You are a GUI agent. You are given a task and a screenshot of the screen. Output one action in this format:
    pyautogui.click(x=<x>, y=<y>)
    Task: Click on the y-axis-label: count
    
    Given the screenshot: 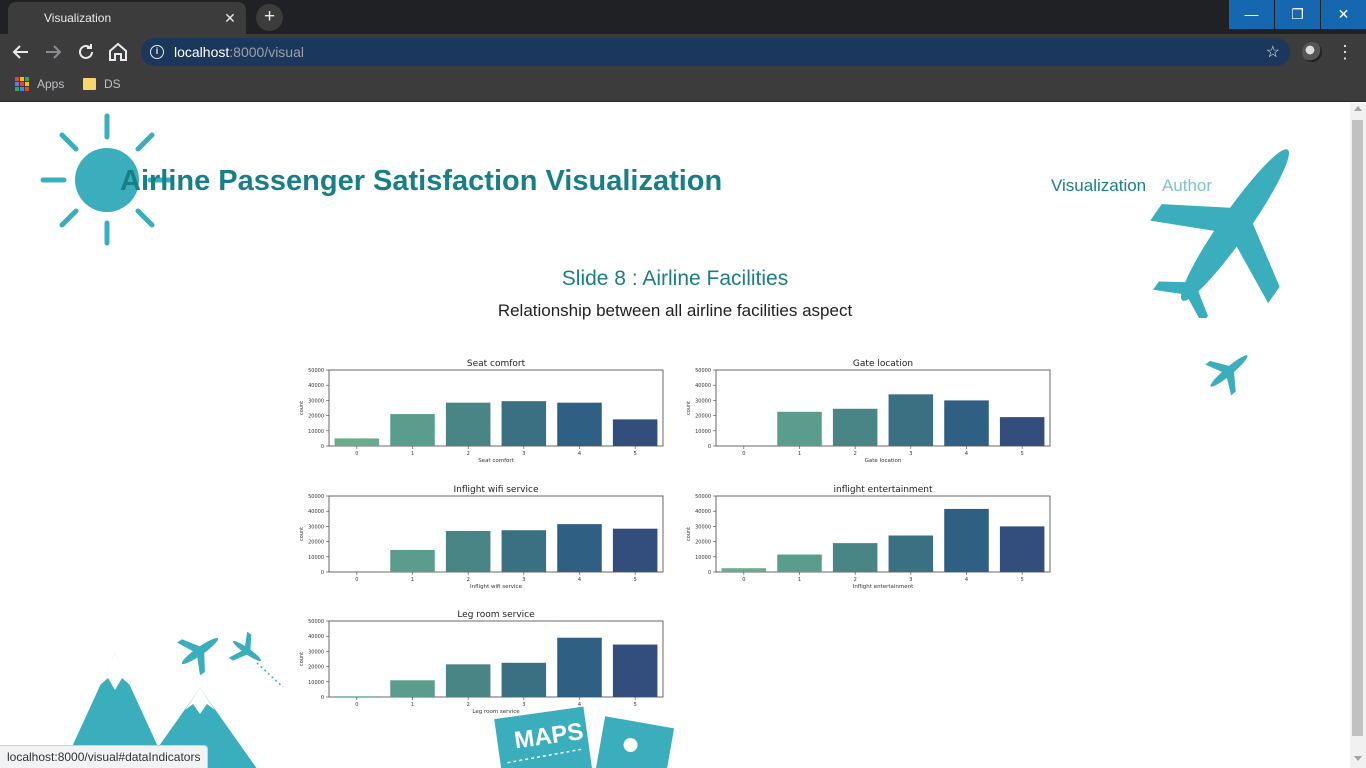 What is the action you would take?
    pyautogui.click(x=689, y=534)
    